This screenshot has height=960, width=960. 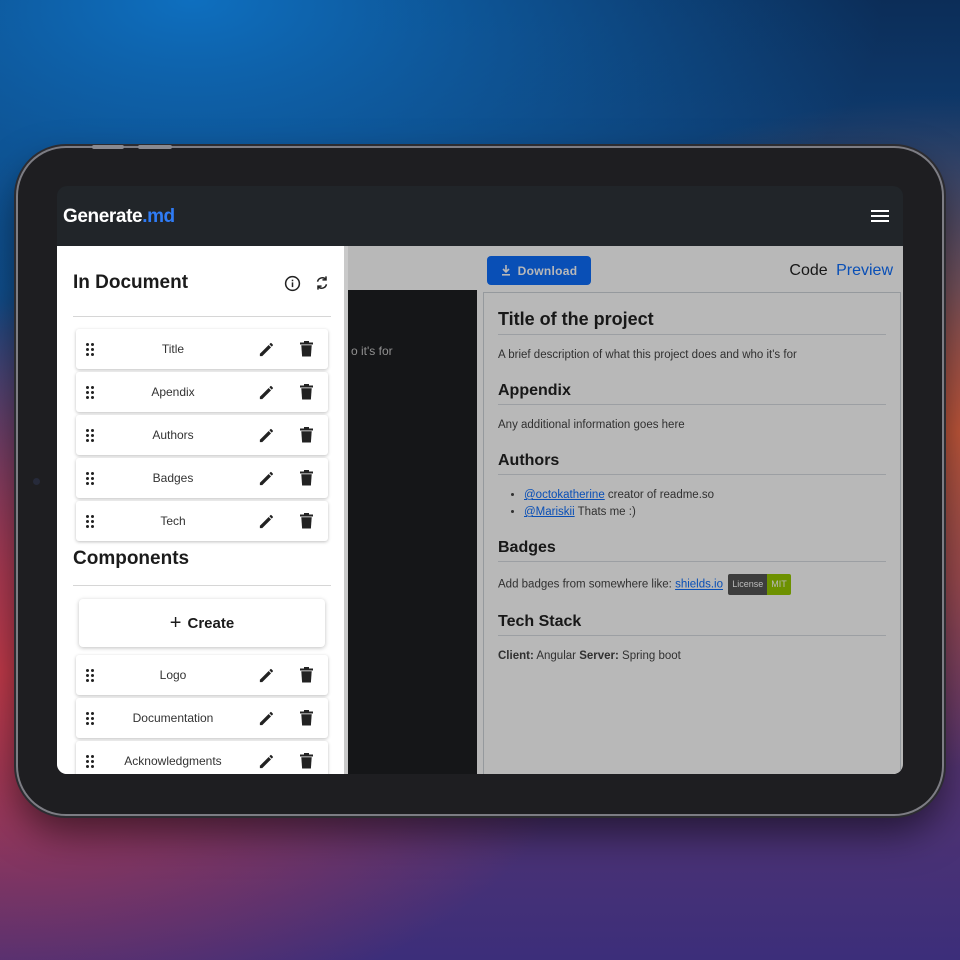 I want to click on camera-dot, so click(x=36, y=481).